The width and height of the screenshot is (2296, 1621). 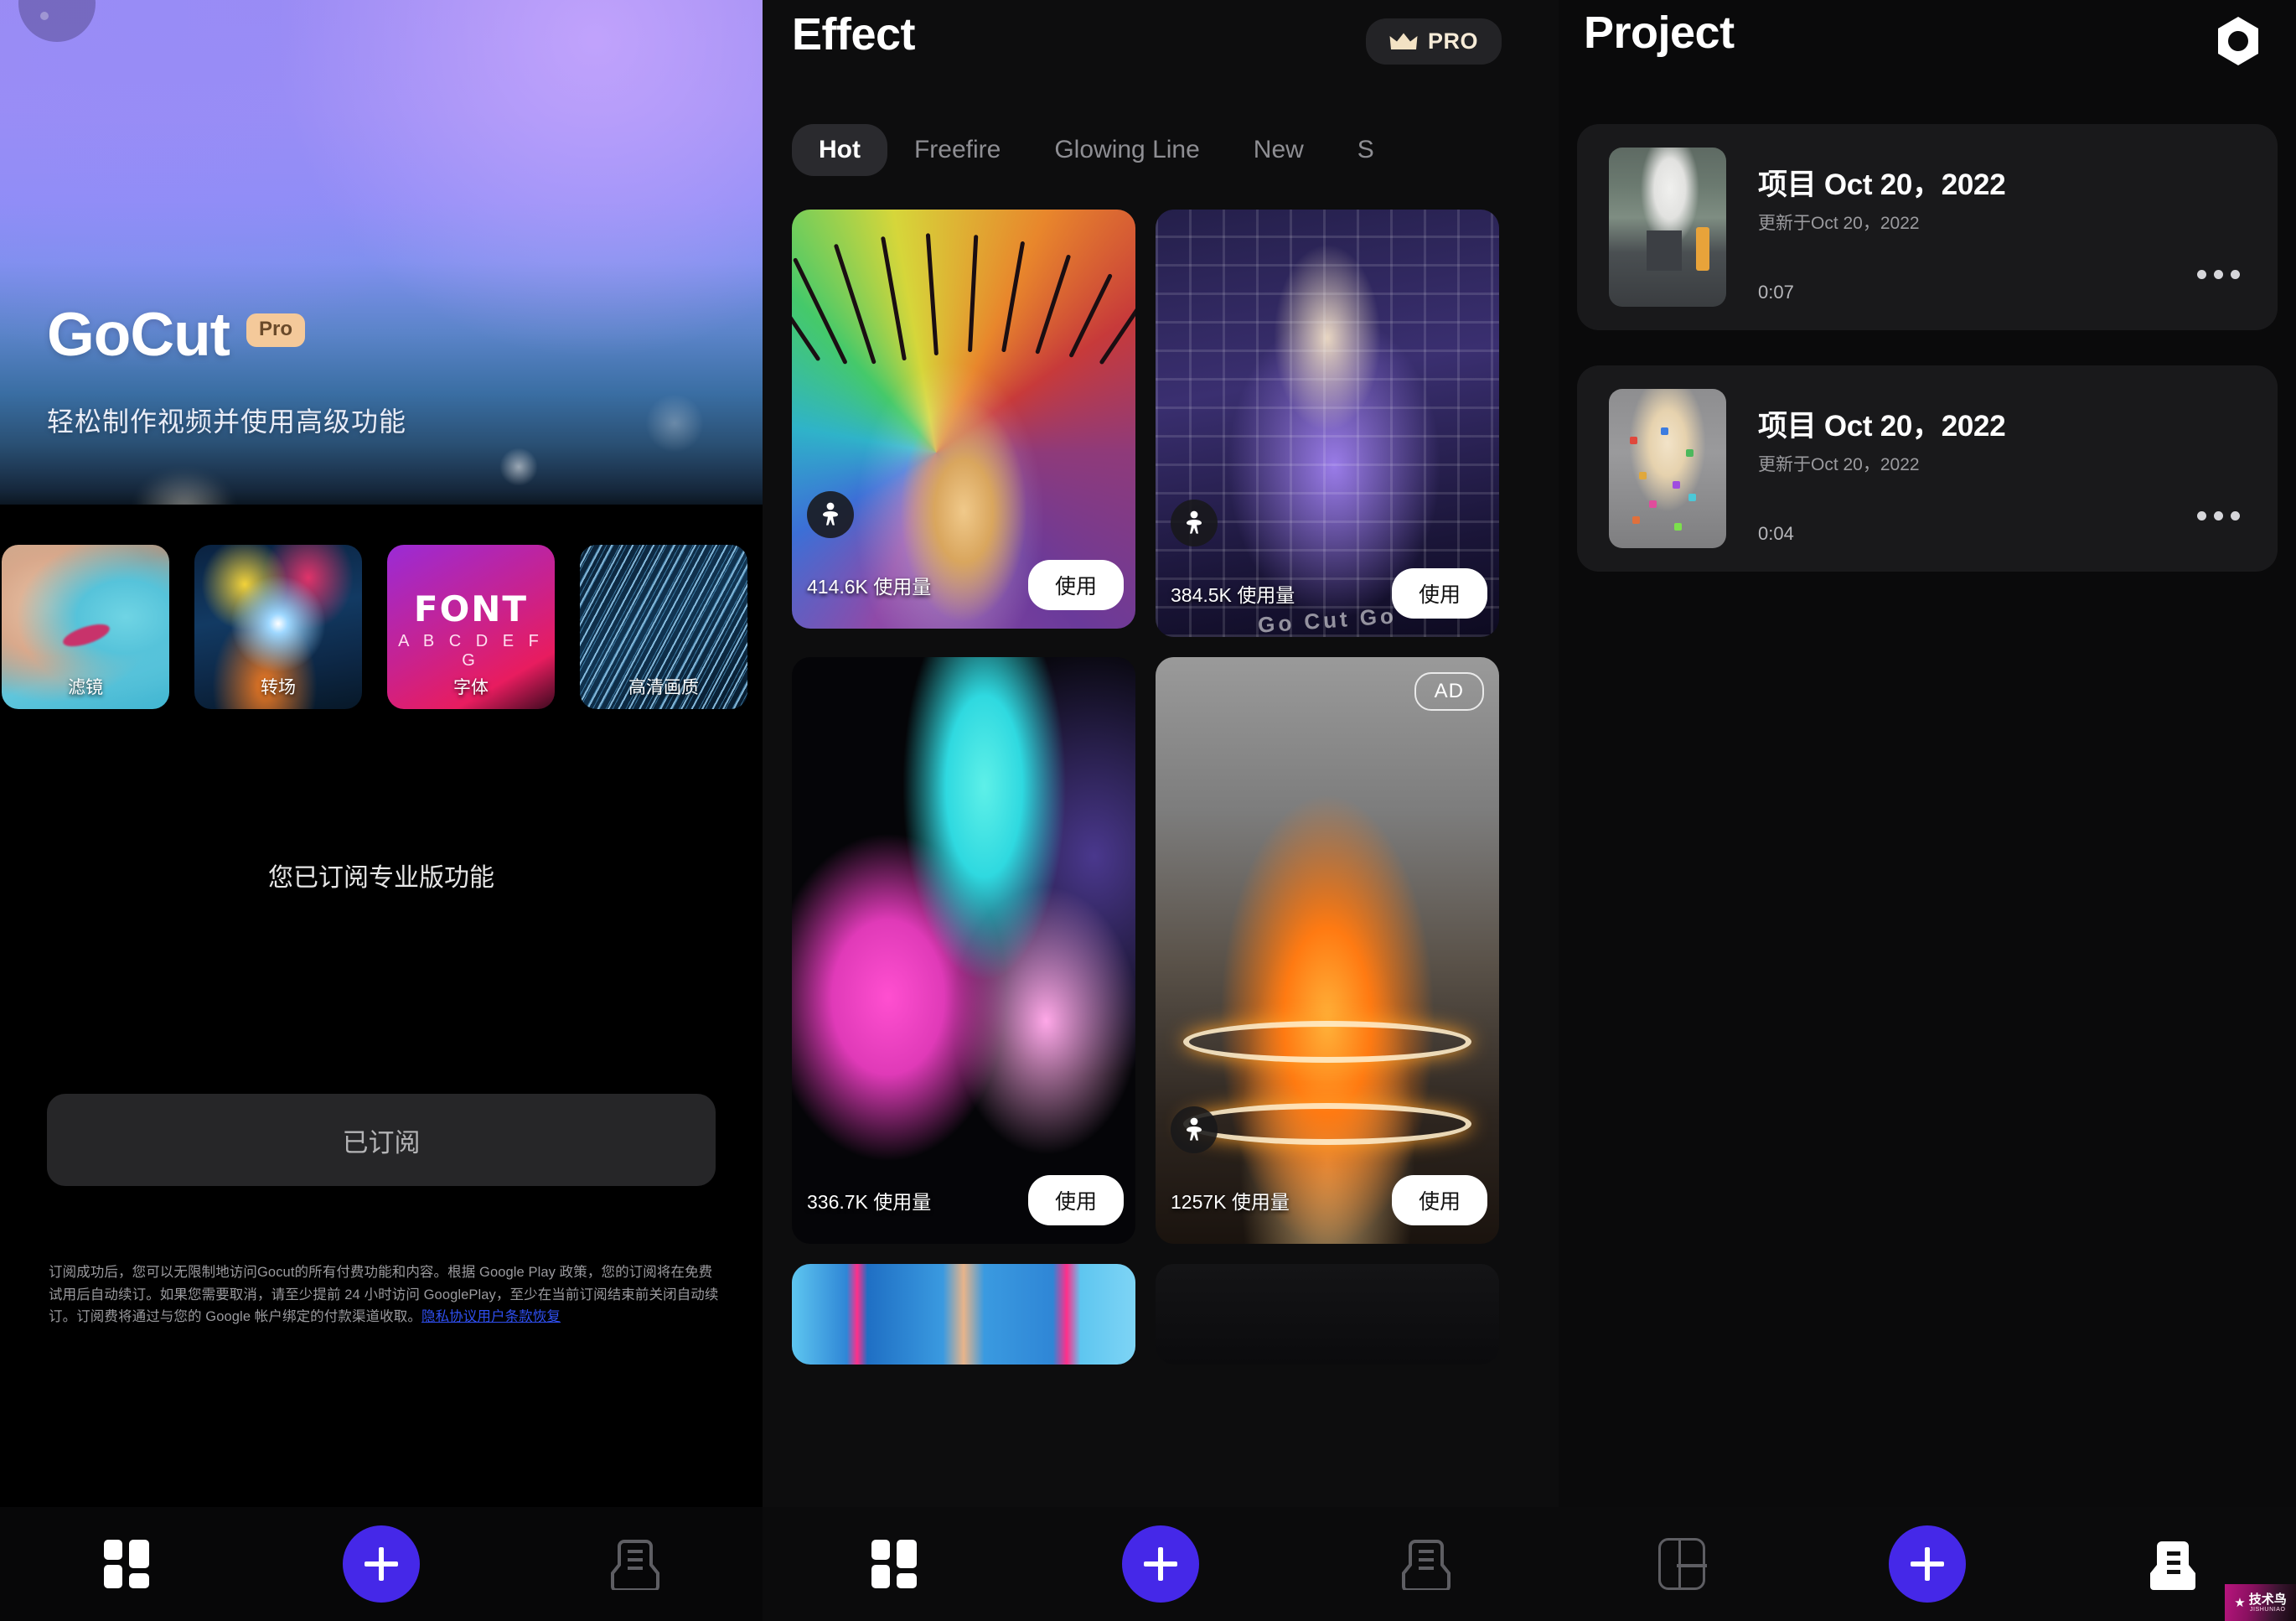 I want to click on site-watermark: ★ 技术鸟 JISHUNIAO, so click(x=2261, y=1602).